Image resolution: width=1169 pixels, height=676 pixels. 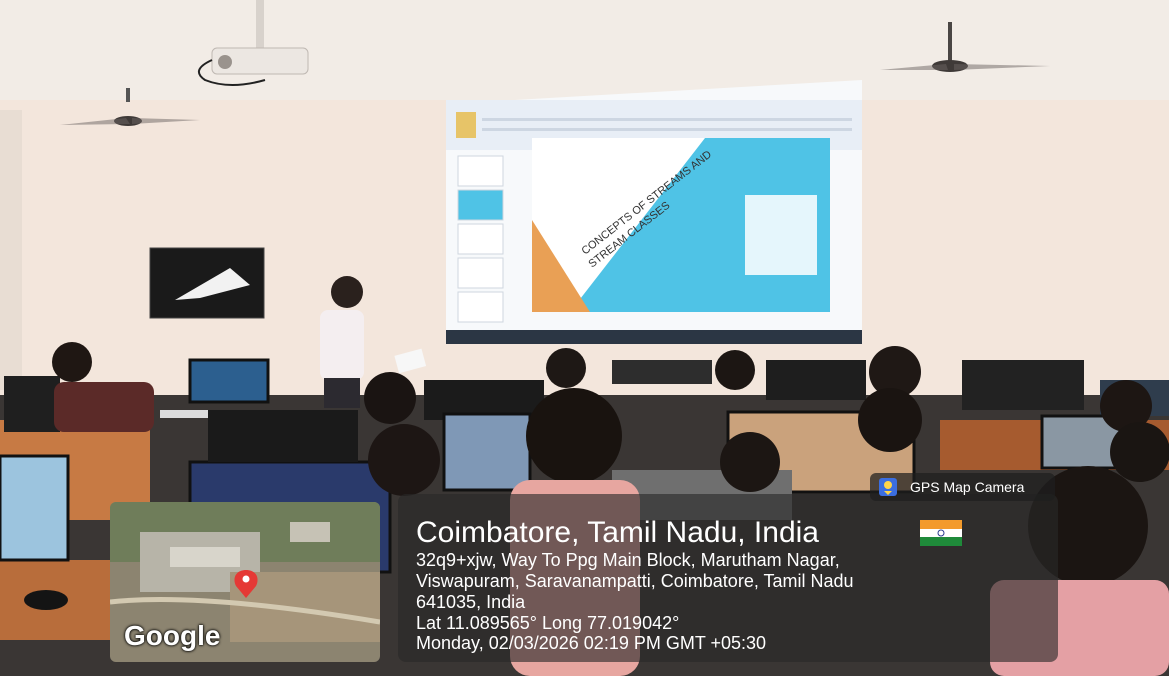 What do you see at coordinates (207, 283) in the screenshot?
I see `wall-picture` at bounding box center [207, 283].